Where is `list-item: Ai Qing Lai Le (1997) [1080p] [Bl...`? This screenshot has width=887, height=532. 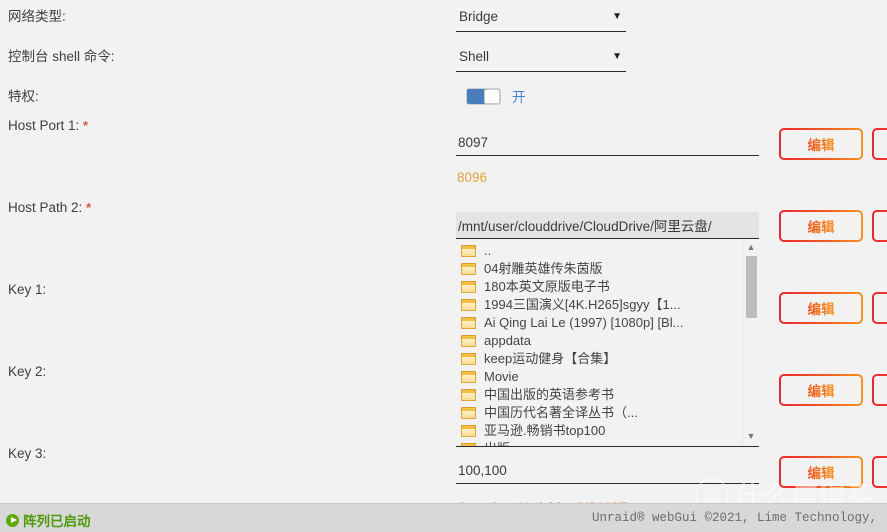
list-item: Ai Qing Lai Le (1997) [1080p] [Bl... is located at coordinates (600, 323).